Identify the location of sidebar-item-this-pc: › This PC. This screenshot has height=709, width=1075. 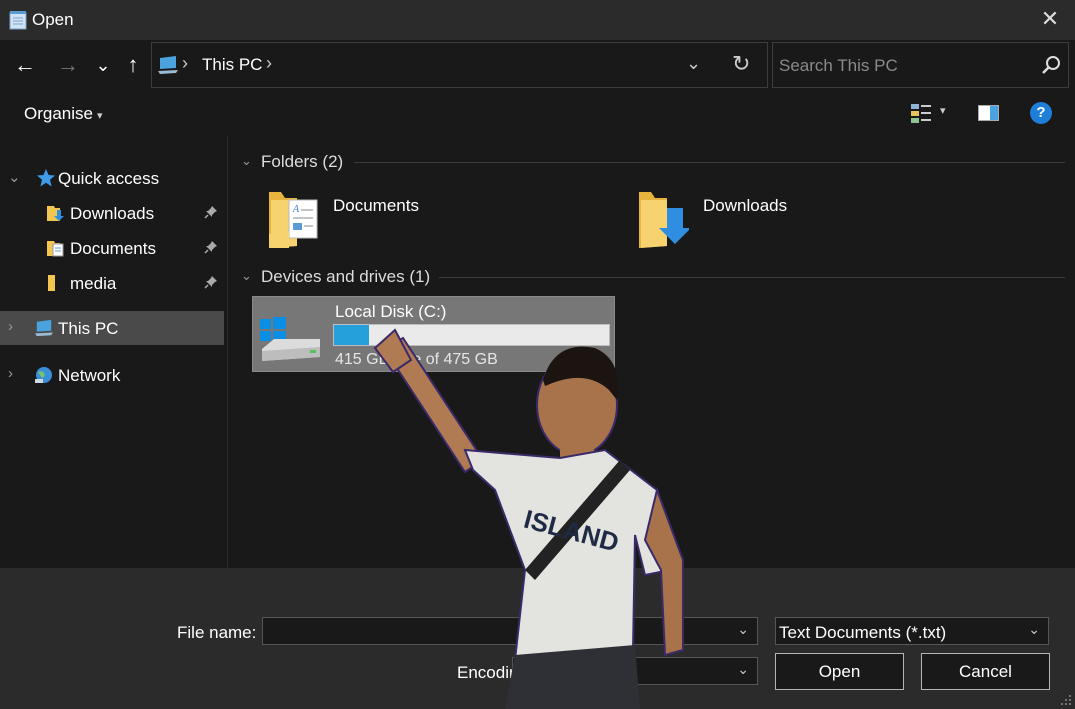
(112, 328).